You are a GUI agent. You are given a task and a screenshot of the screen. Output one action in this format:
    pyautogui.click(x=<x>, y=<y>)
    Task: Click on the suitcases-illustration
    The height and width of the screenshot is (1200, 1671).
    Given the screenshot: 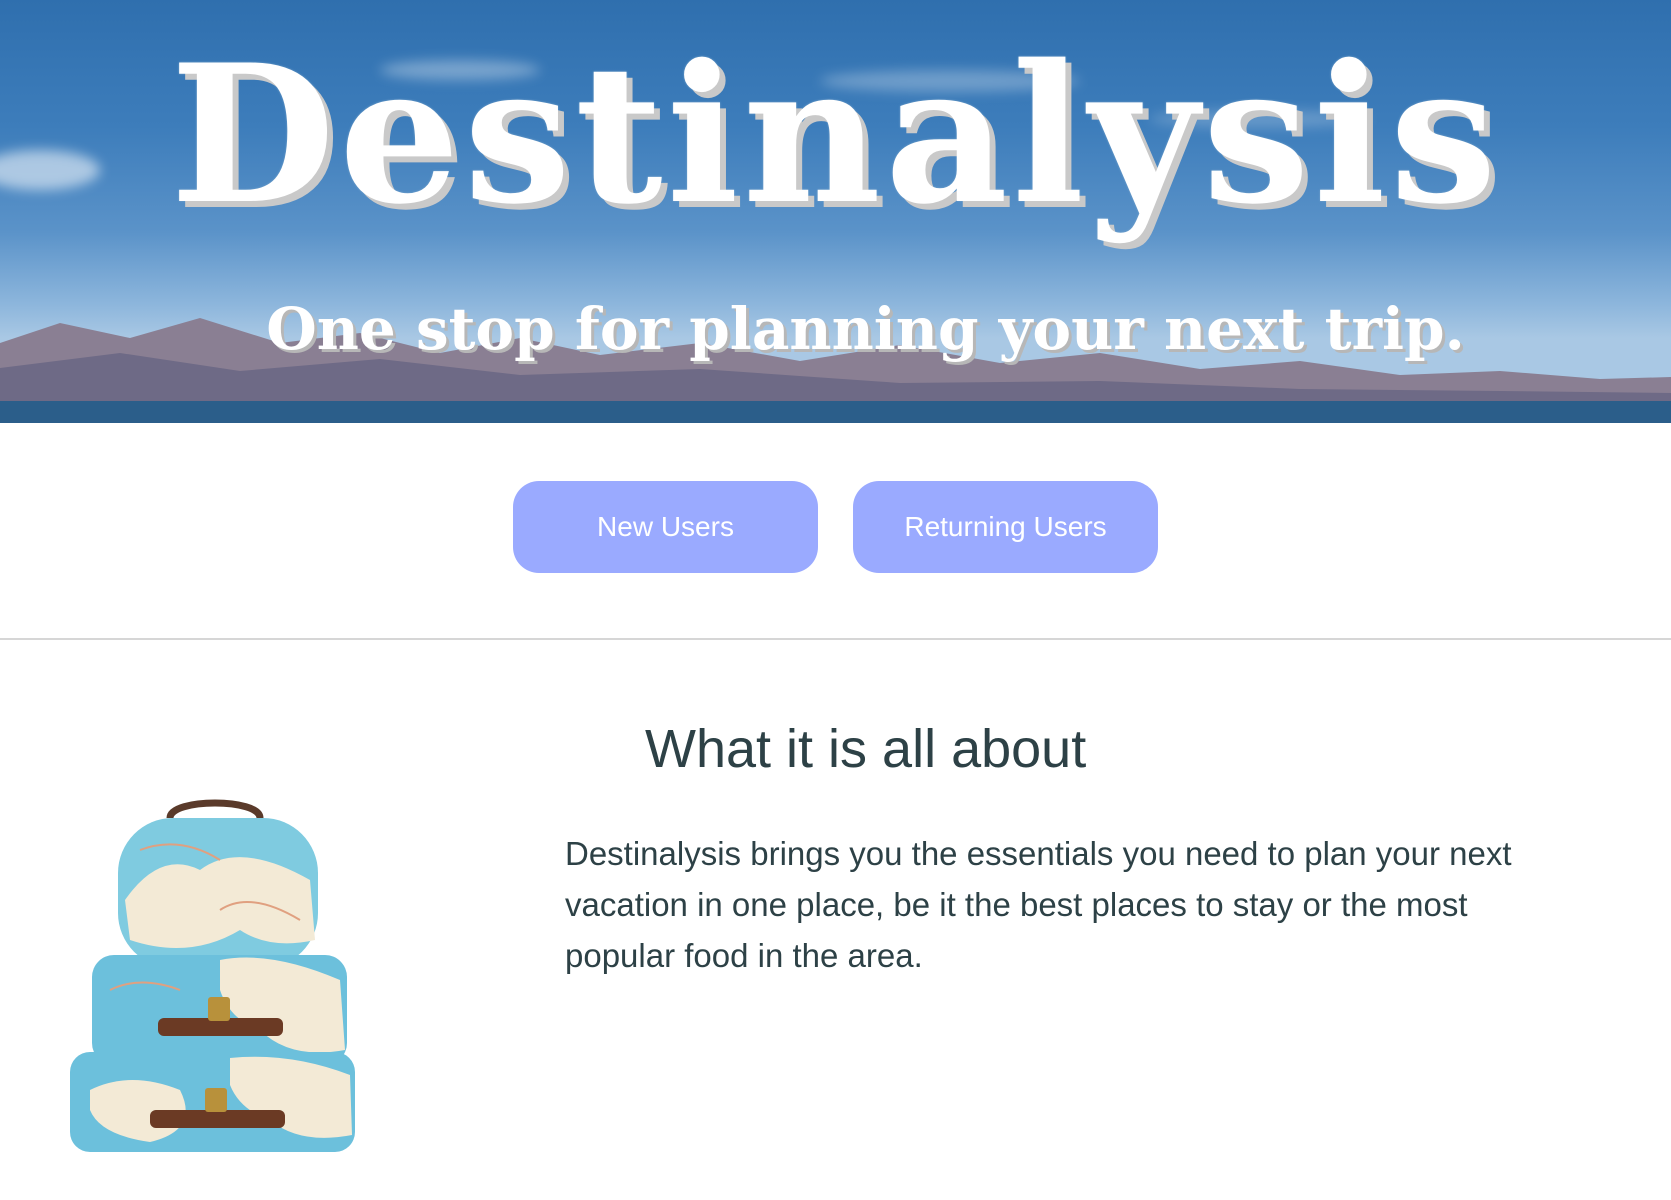 What is the action you would take?
    pyautogui.click(x=212, y=975)
    